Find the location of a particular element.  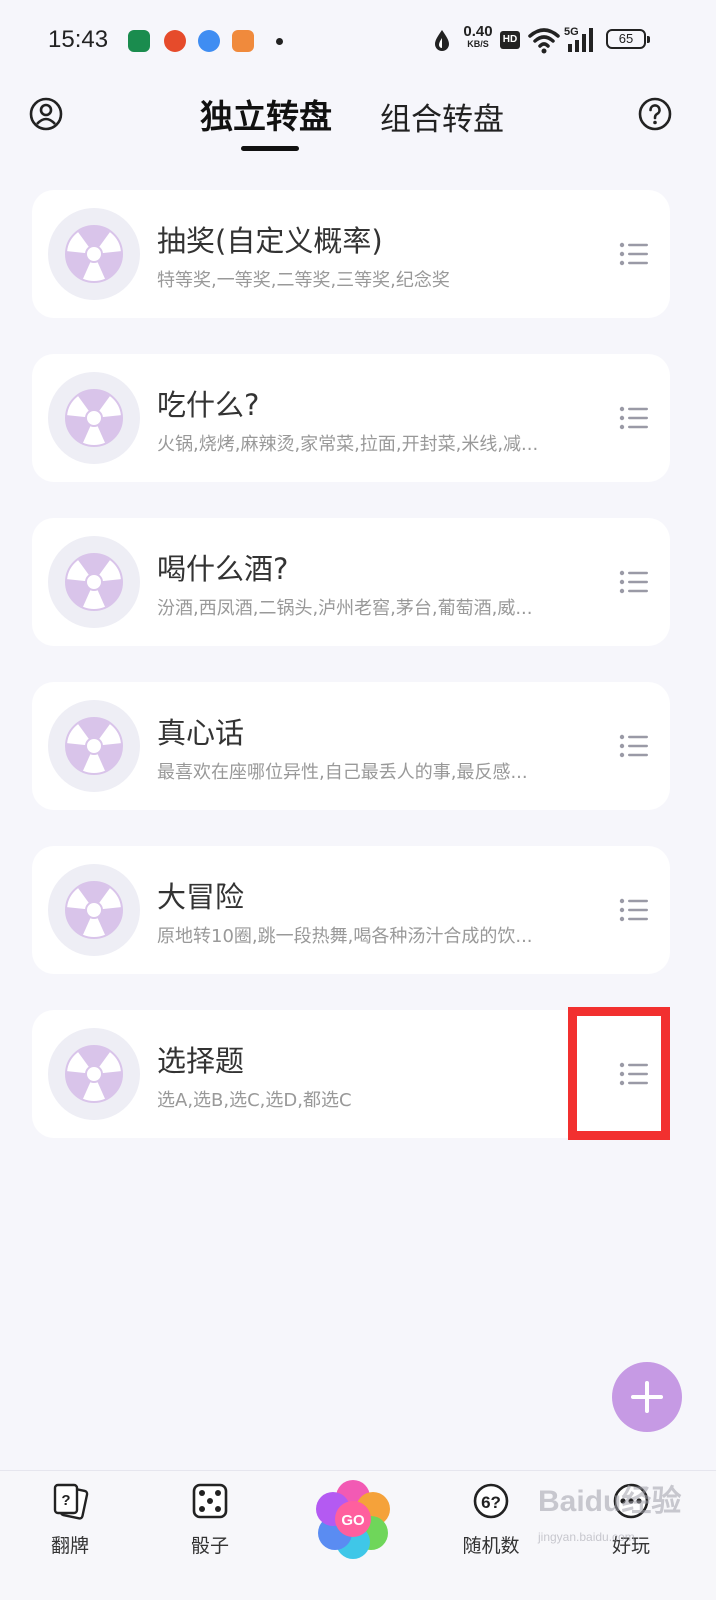

go-label: GO is located at coordinates (353, 1520).